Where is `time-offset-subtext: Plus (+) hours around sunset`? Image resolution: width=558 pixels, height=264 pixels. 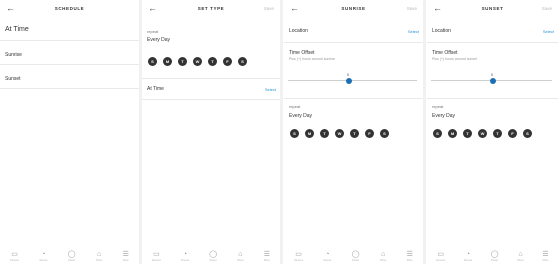
time-offset-subtext: Plus (+) hours around sunset is located at coordinates (455, 59).